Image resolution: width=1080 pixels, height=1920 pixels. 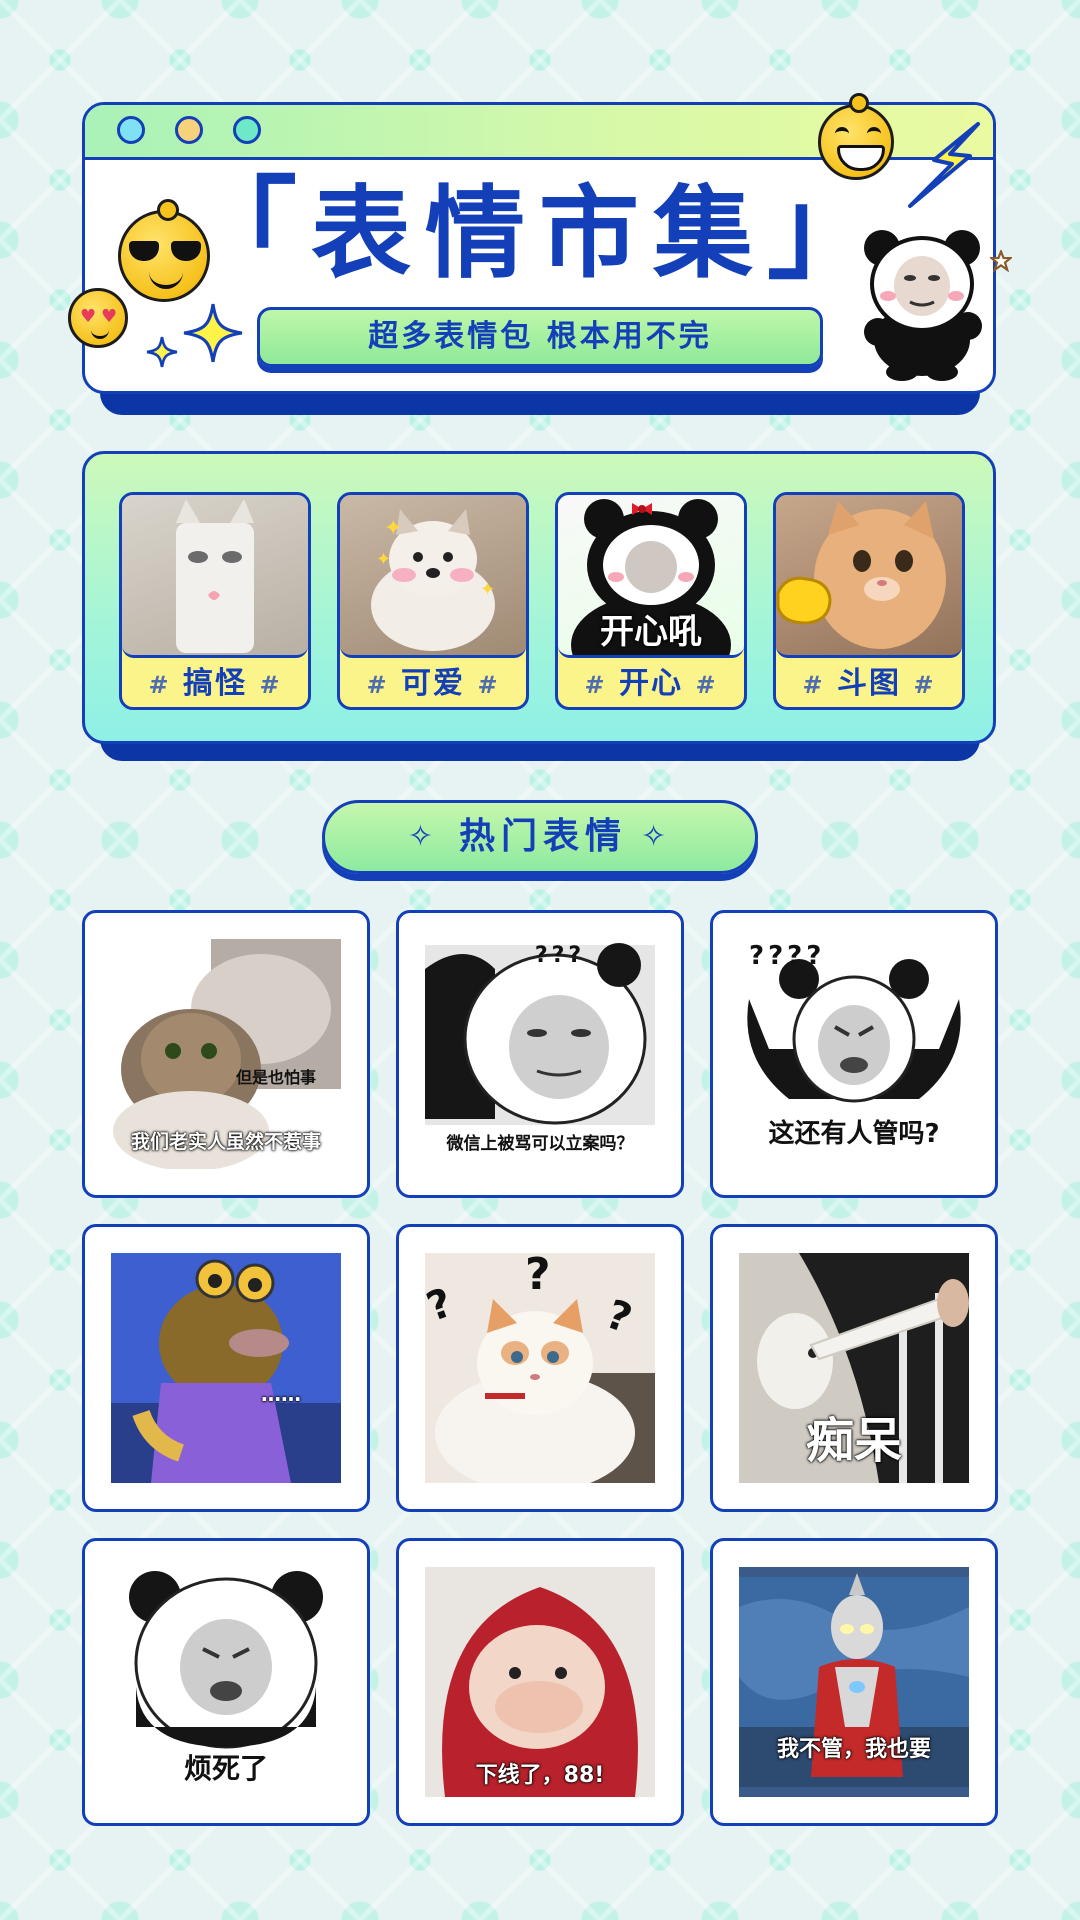 What do you see at coordinates (275, 1077) in the screenshot?
I see `meme-subcaption: 但是也怕事` at bounding box center [275, 1077].